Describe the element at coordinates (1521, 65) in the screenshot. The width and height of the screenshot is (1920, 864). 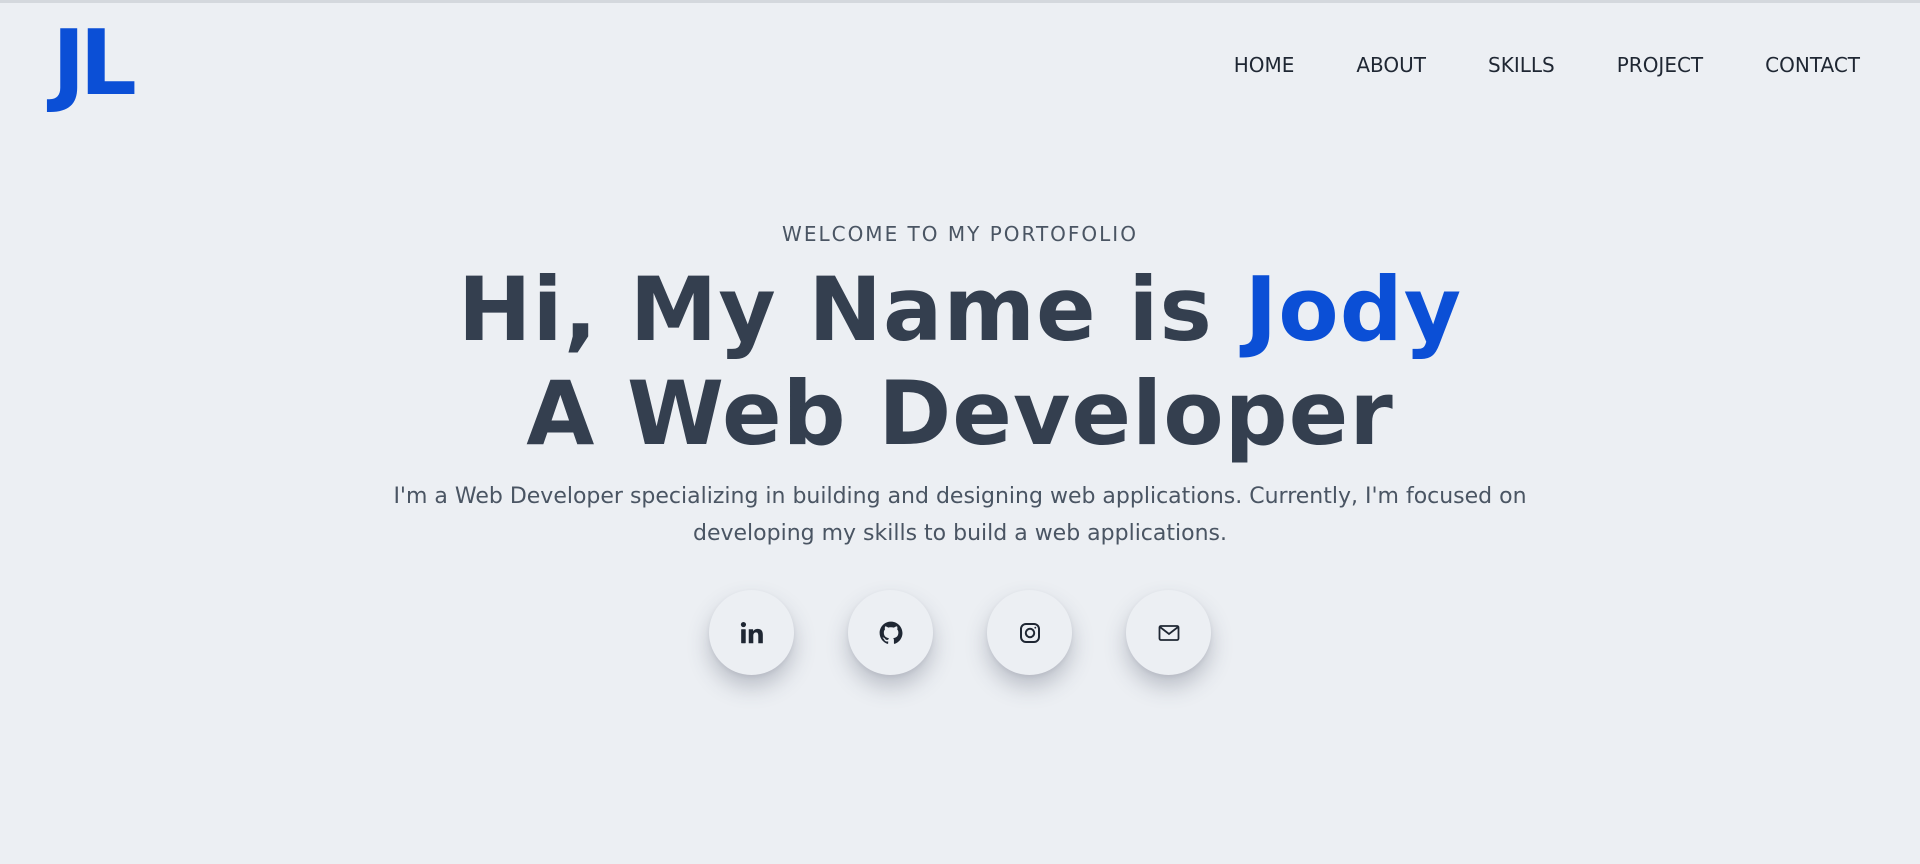
I see `nav-skills: SKILLS` at that location.